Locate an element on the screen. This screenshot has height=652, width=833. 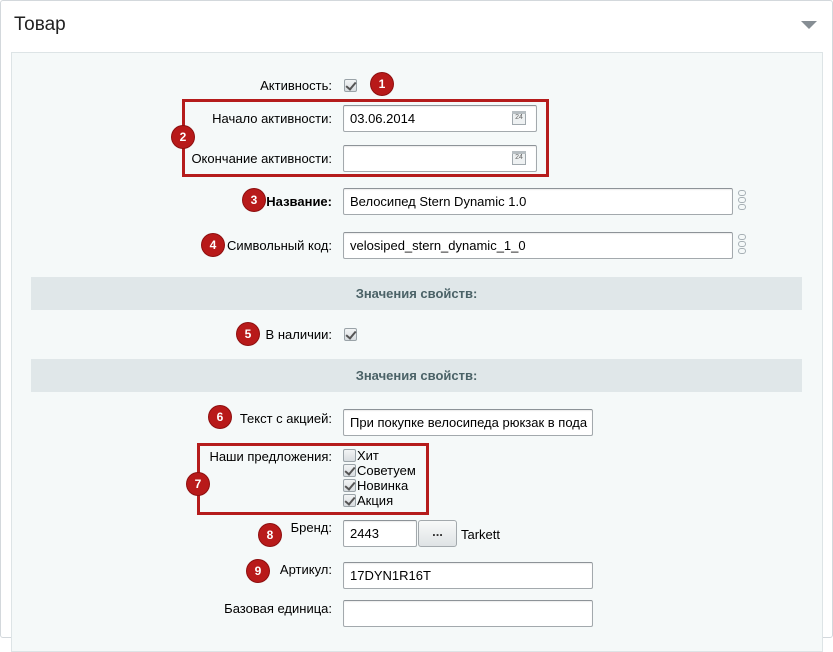
offer-option-label: Советуем is located at coordinates (386, 470).